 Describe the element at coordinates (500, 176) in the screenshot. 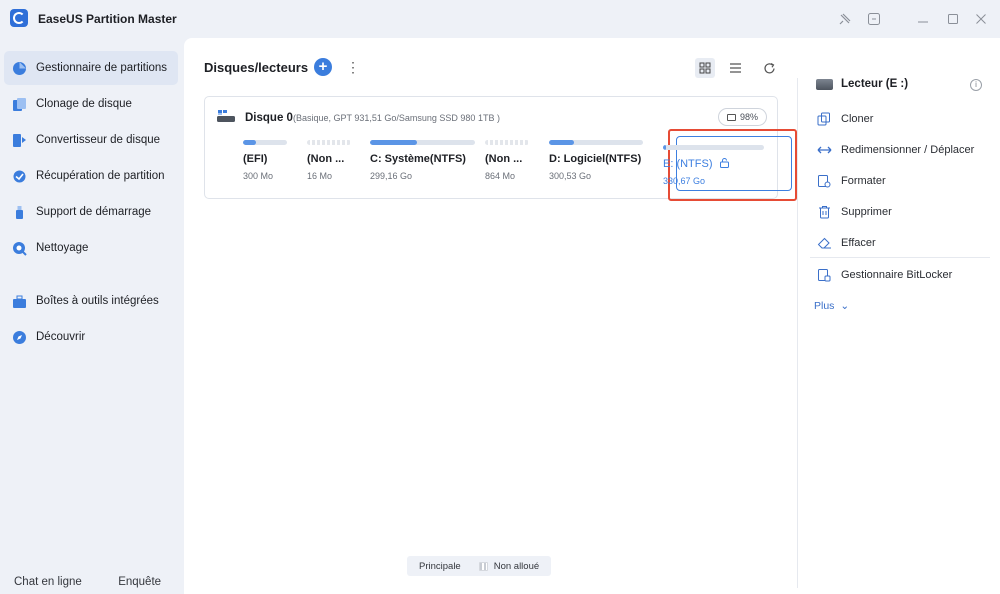

I see `partition-size: 864 Mo` at that location.